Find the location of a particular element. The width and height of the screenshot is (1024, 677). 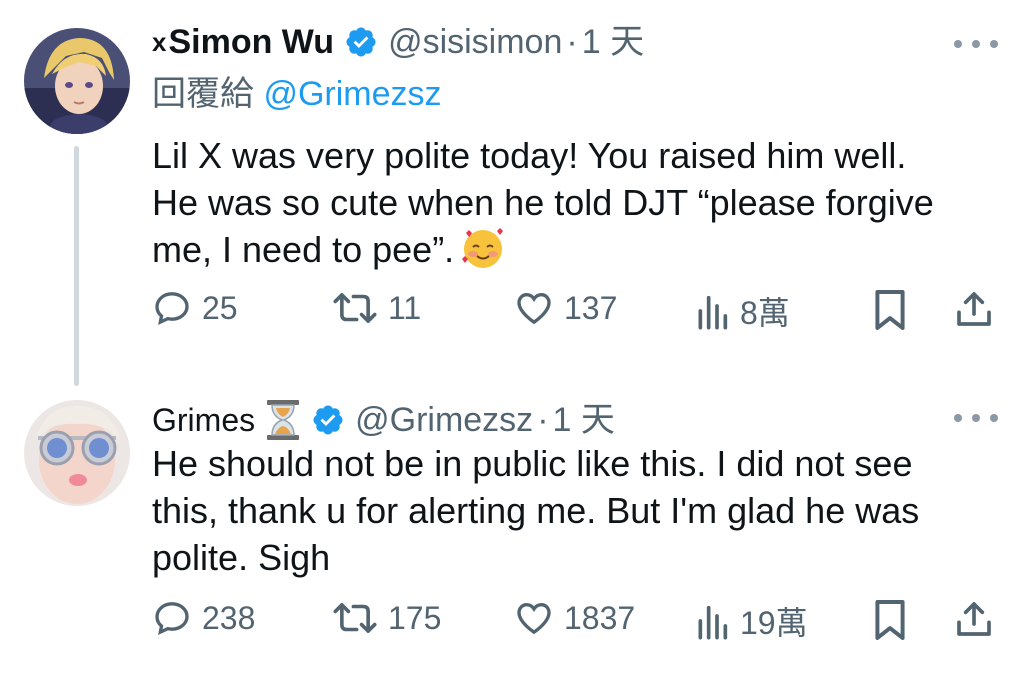

repost-button: 175 is located at coordinates (386, 618).